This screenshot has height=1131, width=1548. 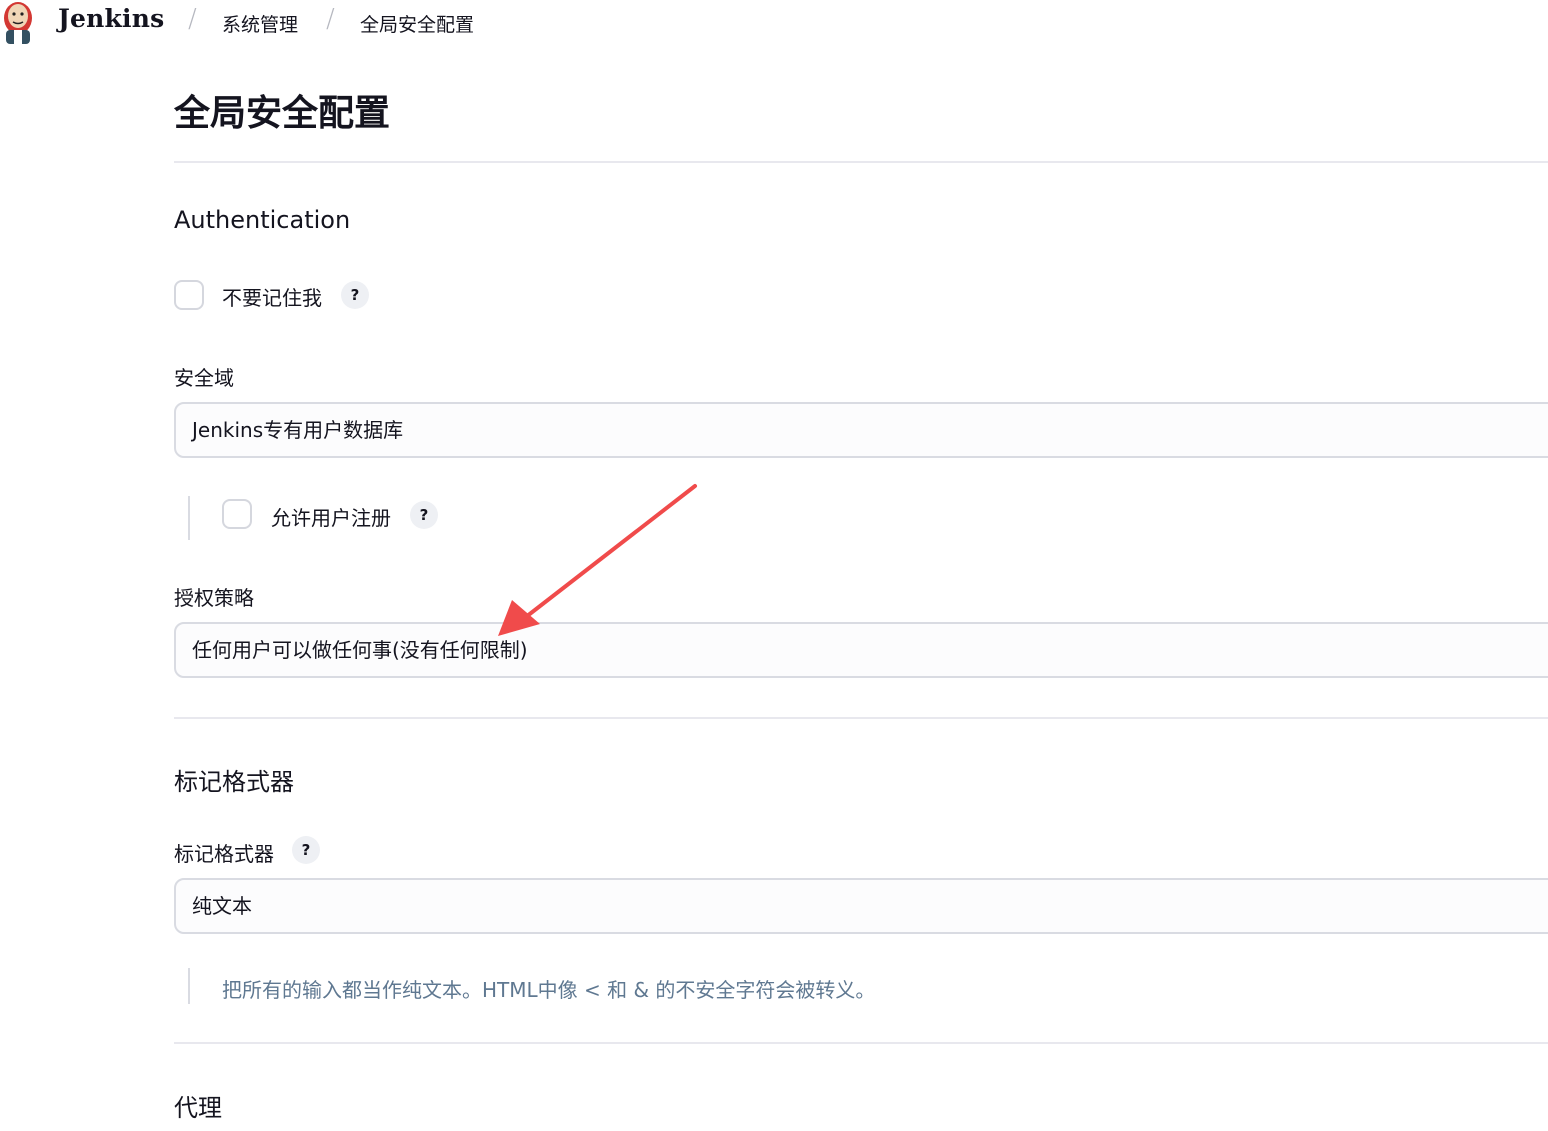 What do you see at coordinates (774, 23) in the screenshot?
I see `top-bar: Jenkins / 系统管理 / 全局安全配置` at bounding box center [774, 23].